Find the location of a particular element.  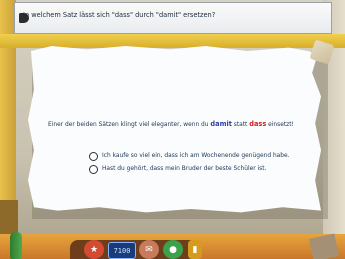

book-button: ▮ is located at coordinates (195, 249).